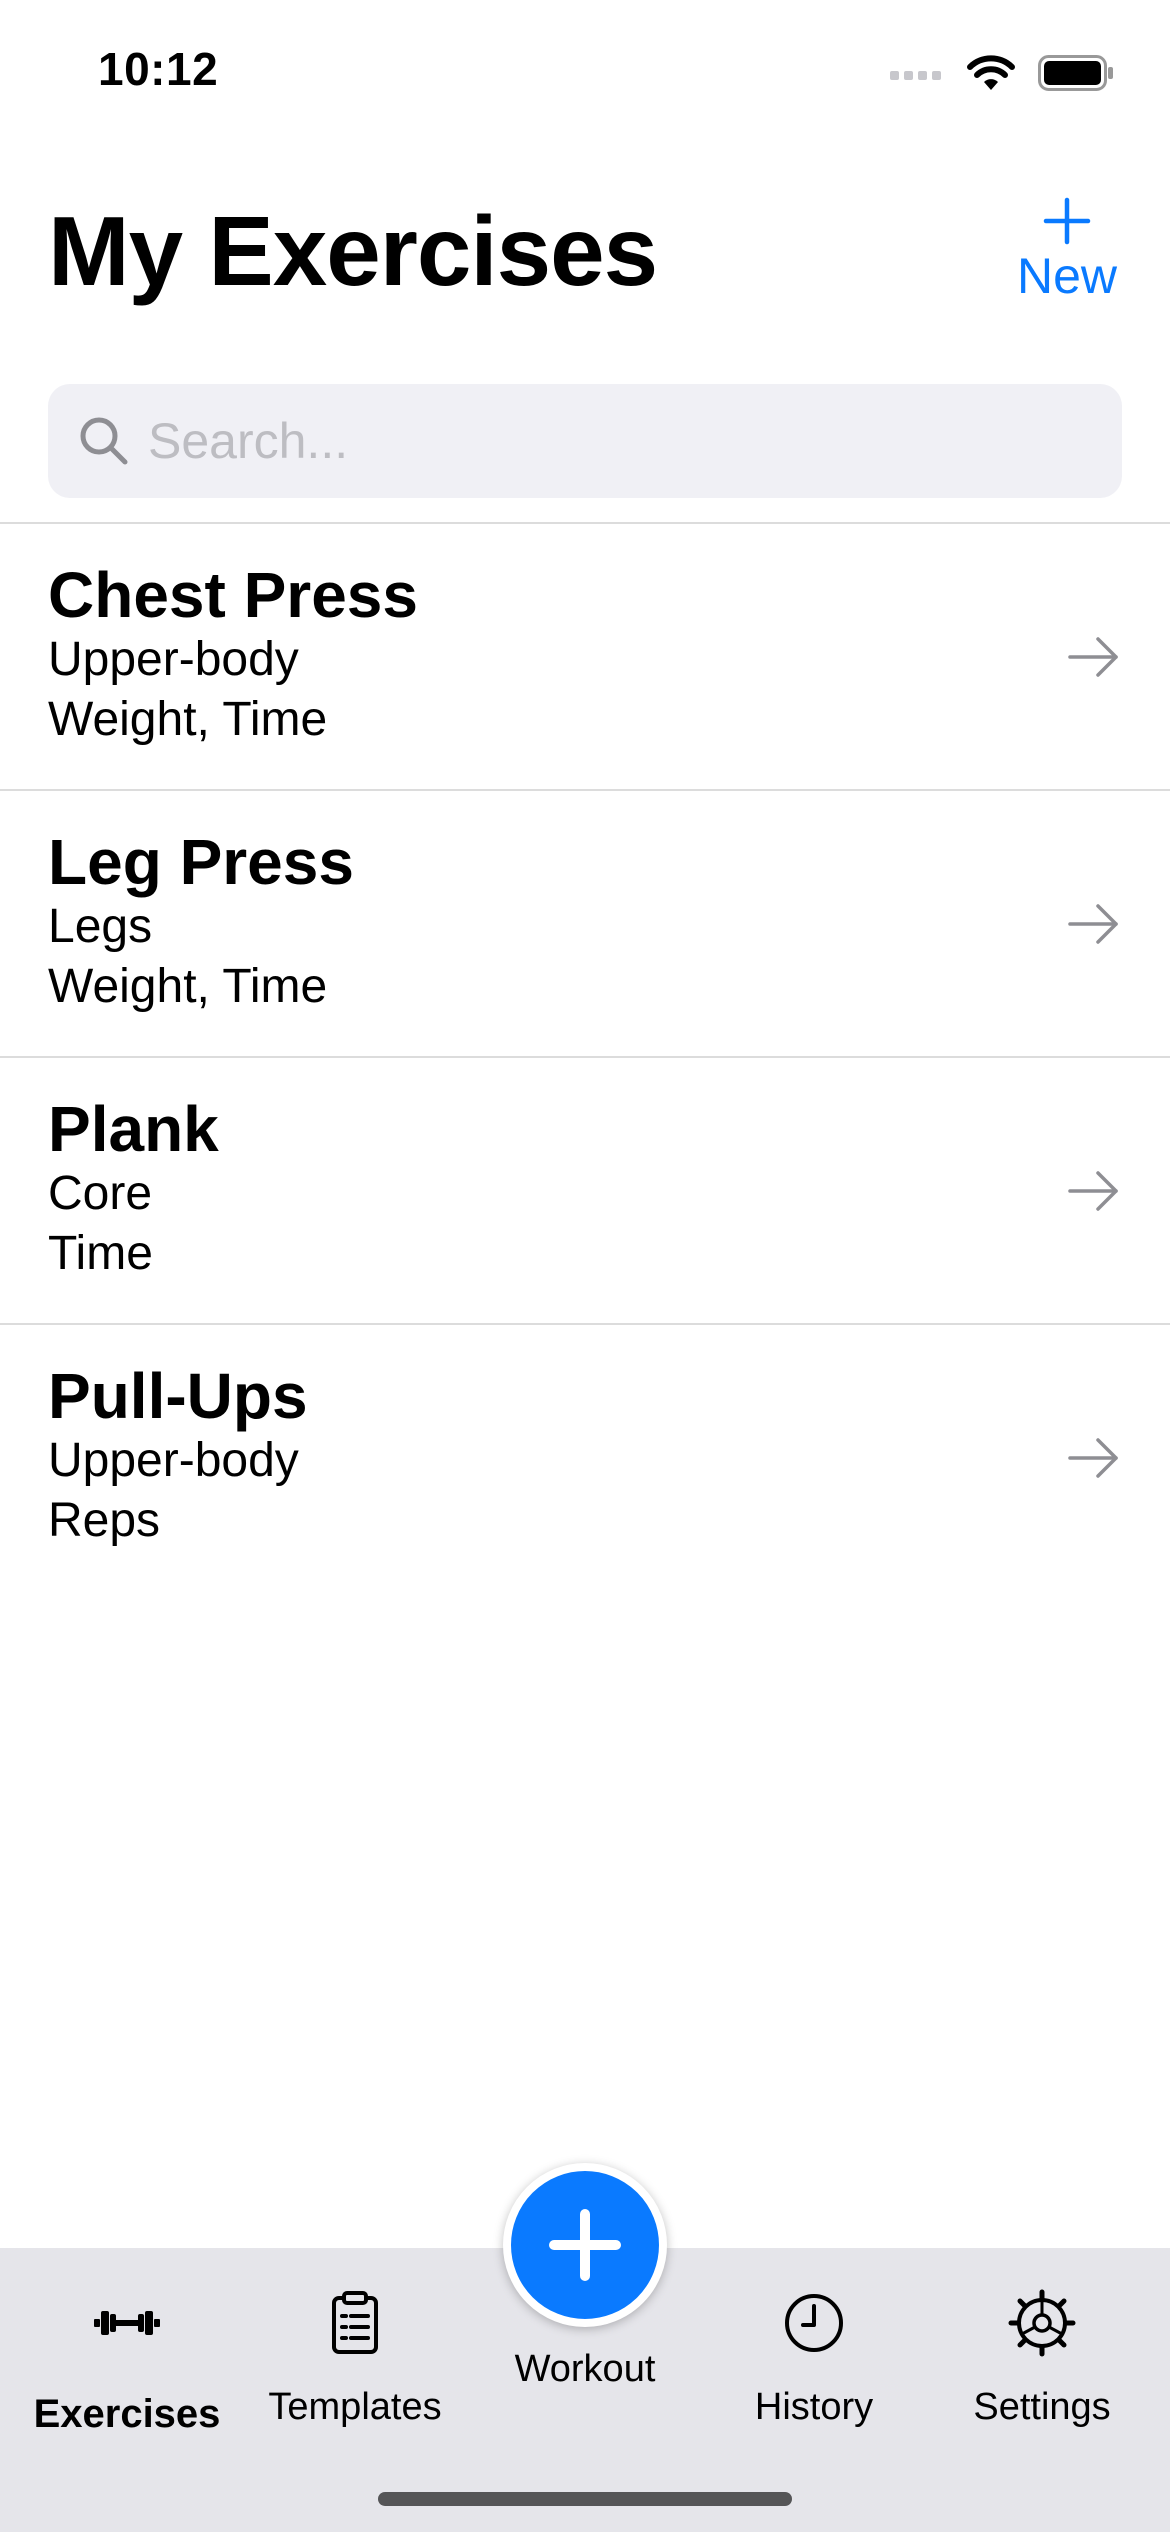 This screenshot has height=2532, width=1170. I want to click on dumbbell-icon, so click(127, 2323).